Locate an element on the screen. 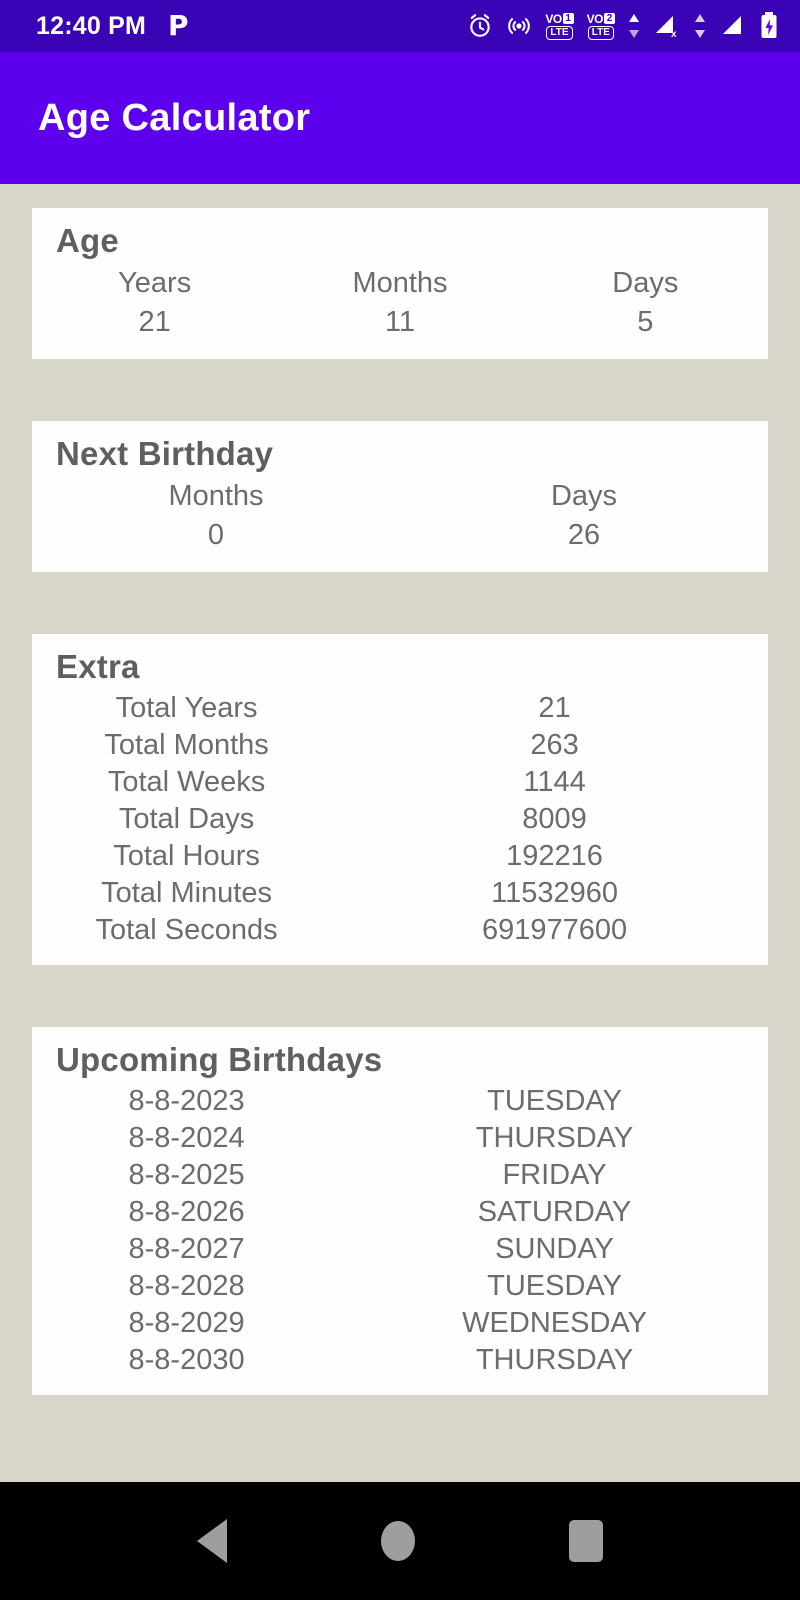  birthday-date: 8-8-2030 is located at coordinates (186, 1360).